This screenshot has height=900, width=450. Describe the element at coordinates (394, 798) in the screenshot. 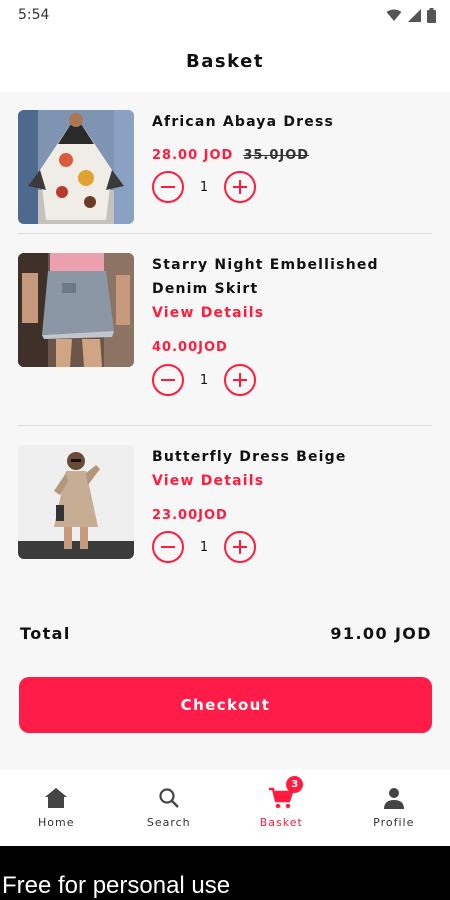

I see `person-icon` at that location.